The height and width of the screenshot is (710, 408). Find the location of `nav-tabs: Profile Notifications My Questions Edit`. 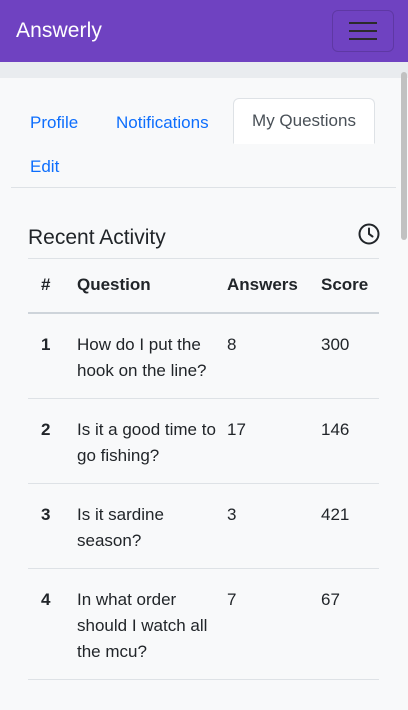

nav-tabs: Profile Notifications My Questions Edit is located at coordinates (203, 143).